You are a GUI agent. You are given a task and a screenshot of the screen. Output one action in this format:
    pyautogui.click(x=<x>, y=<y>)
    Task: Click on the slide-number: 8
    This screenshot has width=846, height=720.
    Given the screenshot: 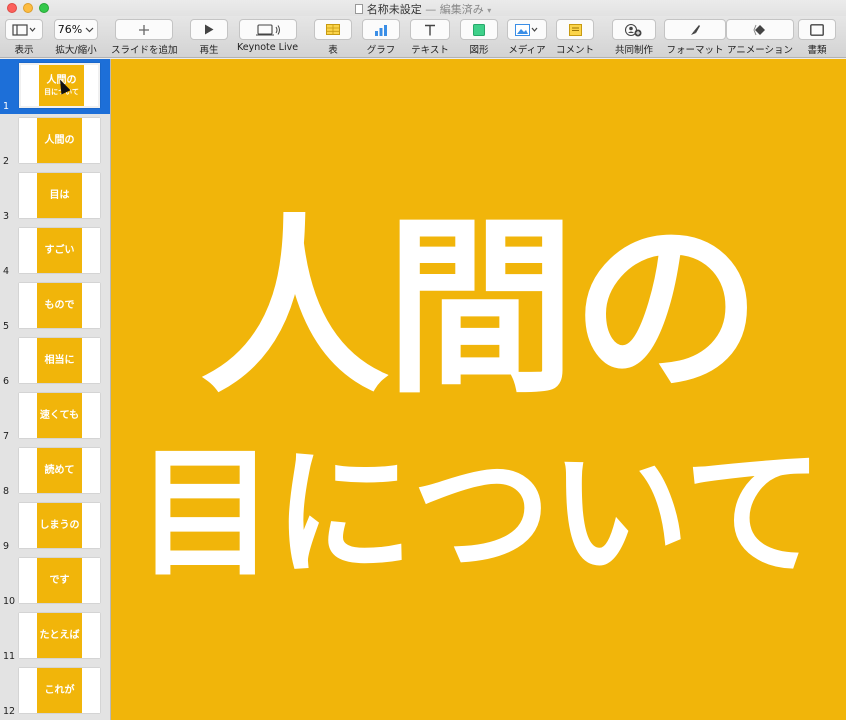 What is the action you would take?
    pyautogui.click(x=6, y=491)
    